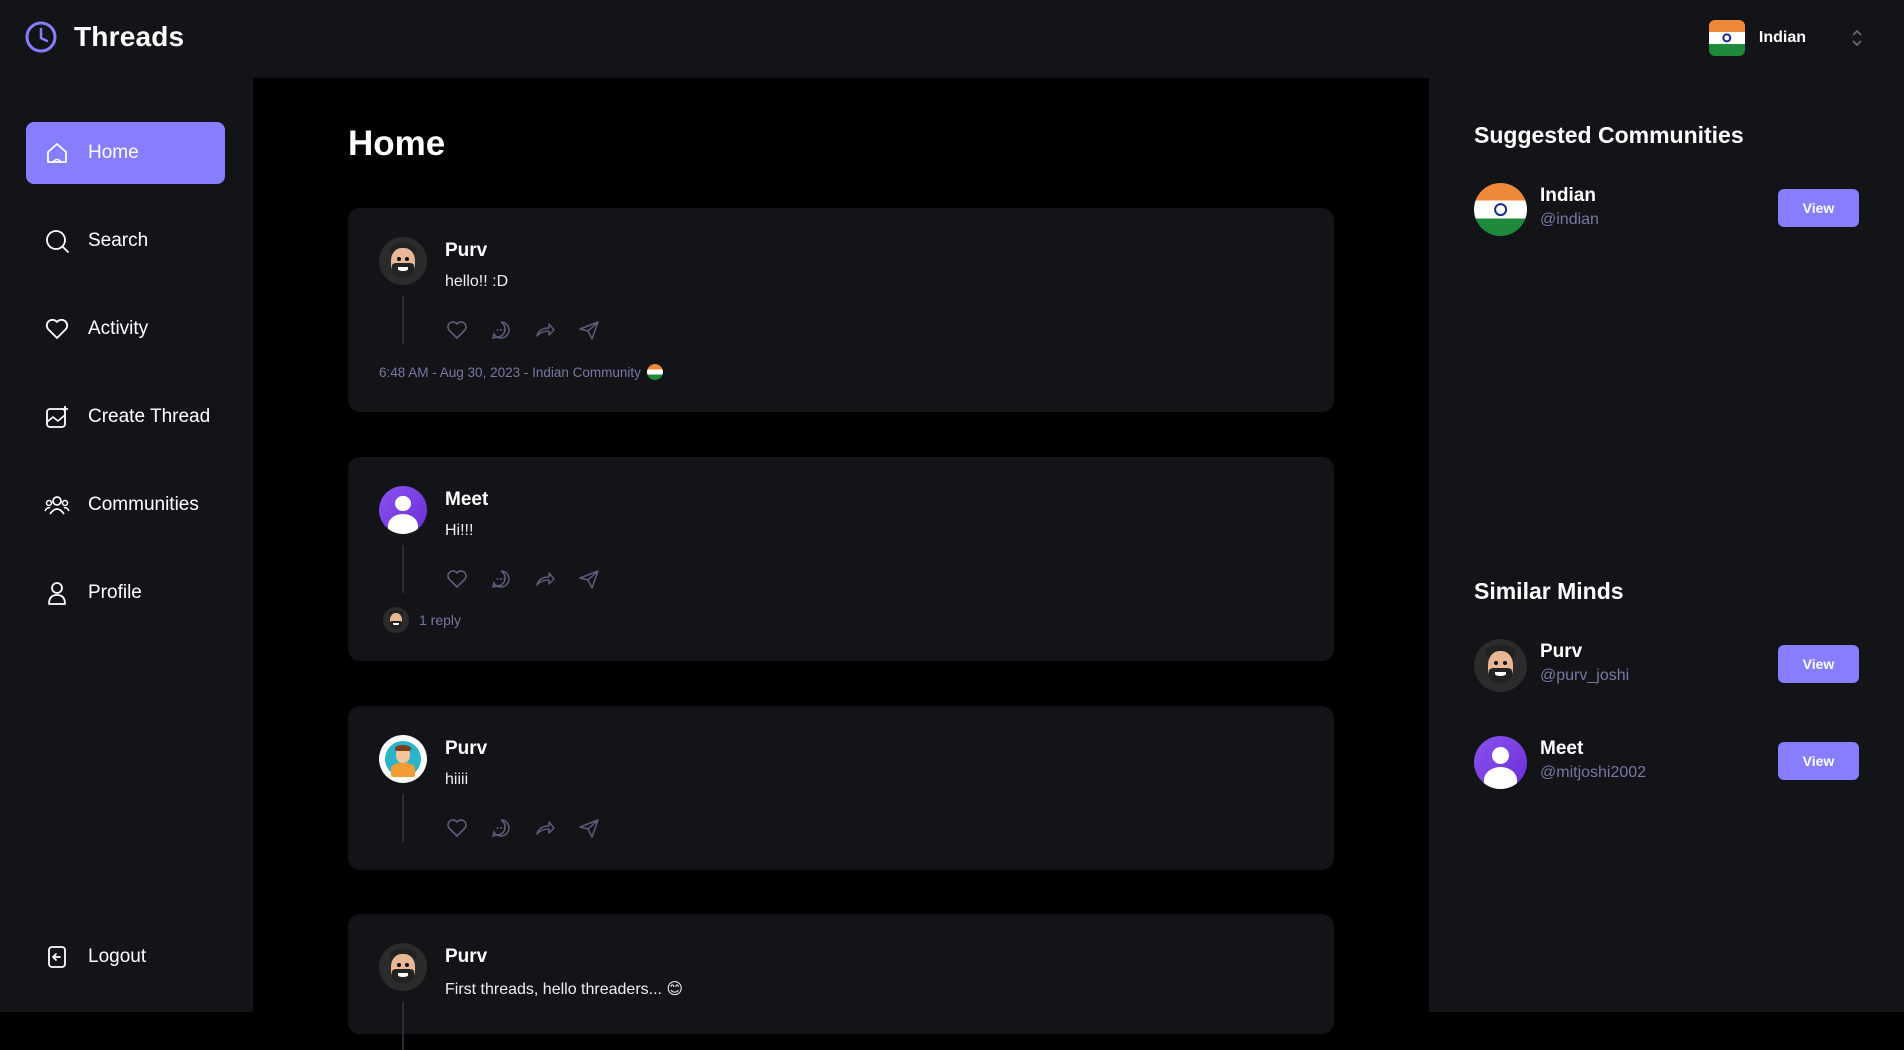  What do you see at coordinates (118, 240) in the screenshot?
I see `nav-label: Search` at bounding box center [118, 240].